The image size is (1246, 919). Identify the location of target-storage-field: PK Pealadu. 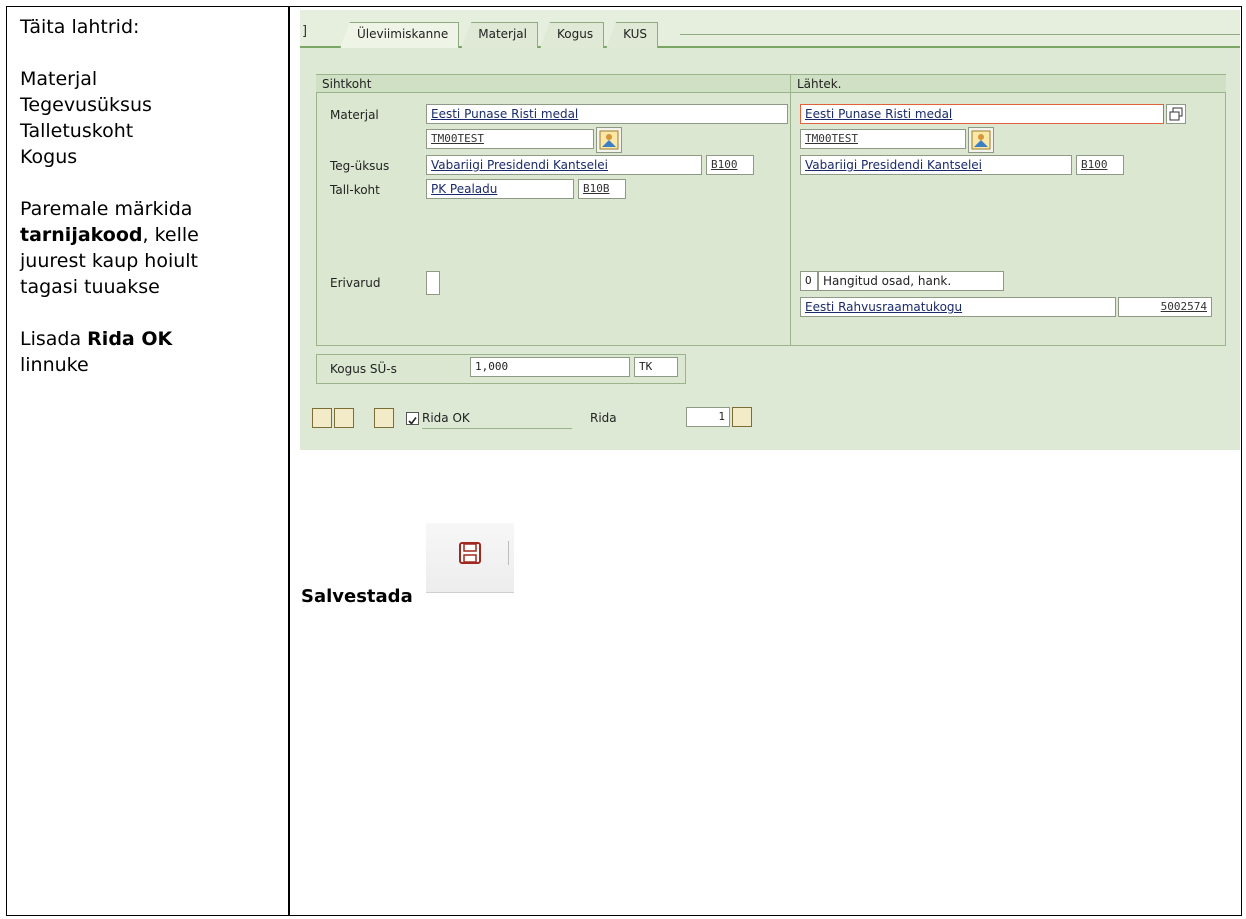
(500, 189).